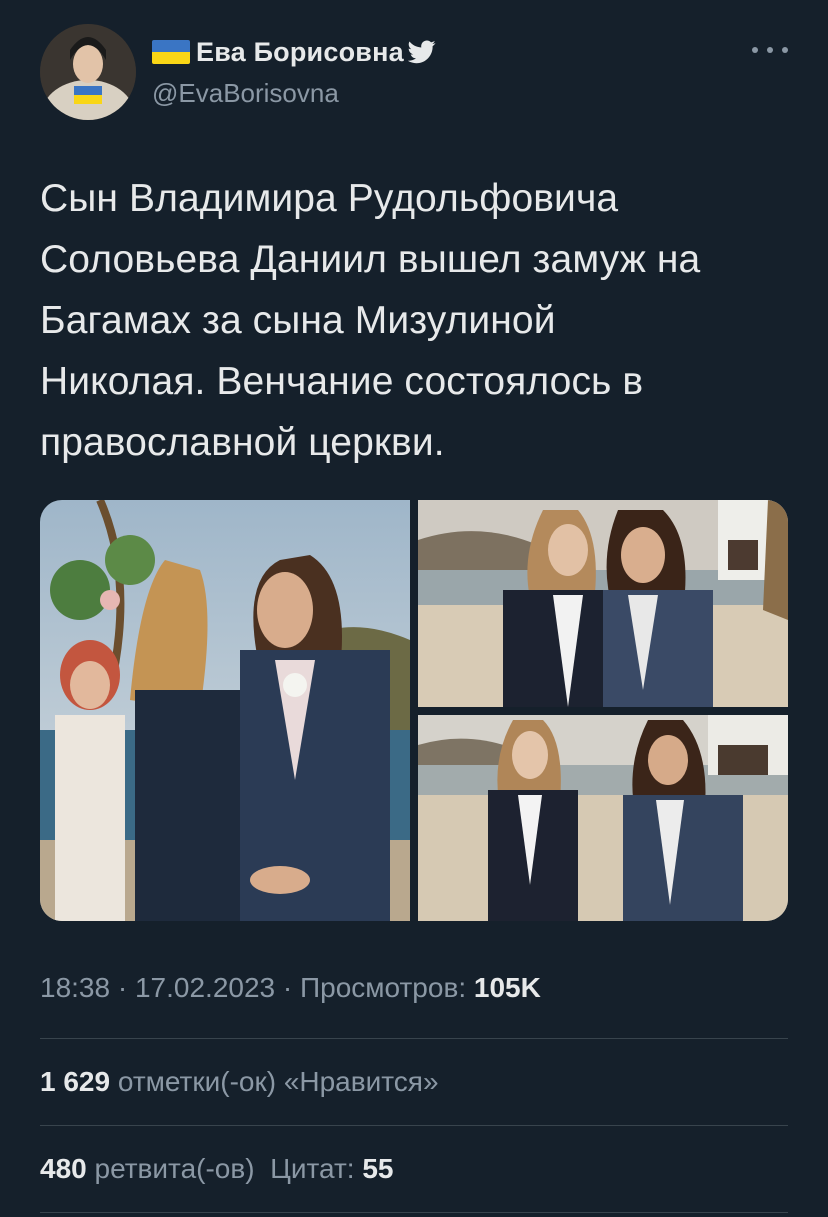 The image size is (828, 1217). I want to click on tweet-text-line: Багамах за сына Мизулиной, so click(298, 320).